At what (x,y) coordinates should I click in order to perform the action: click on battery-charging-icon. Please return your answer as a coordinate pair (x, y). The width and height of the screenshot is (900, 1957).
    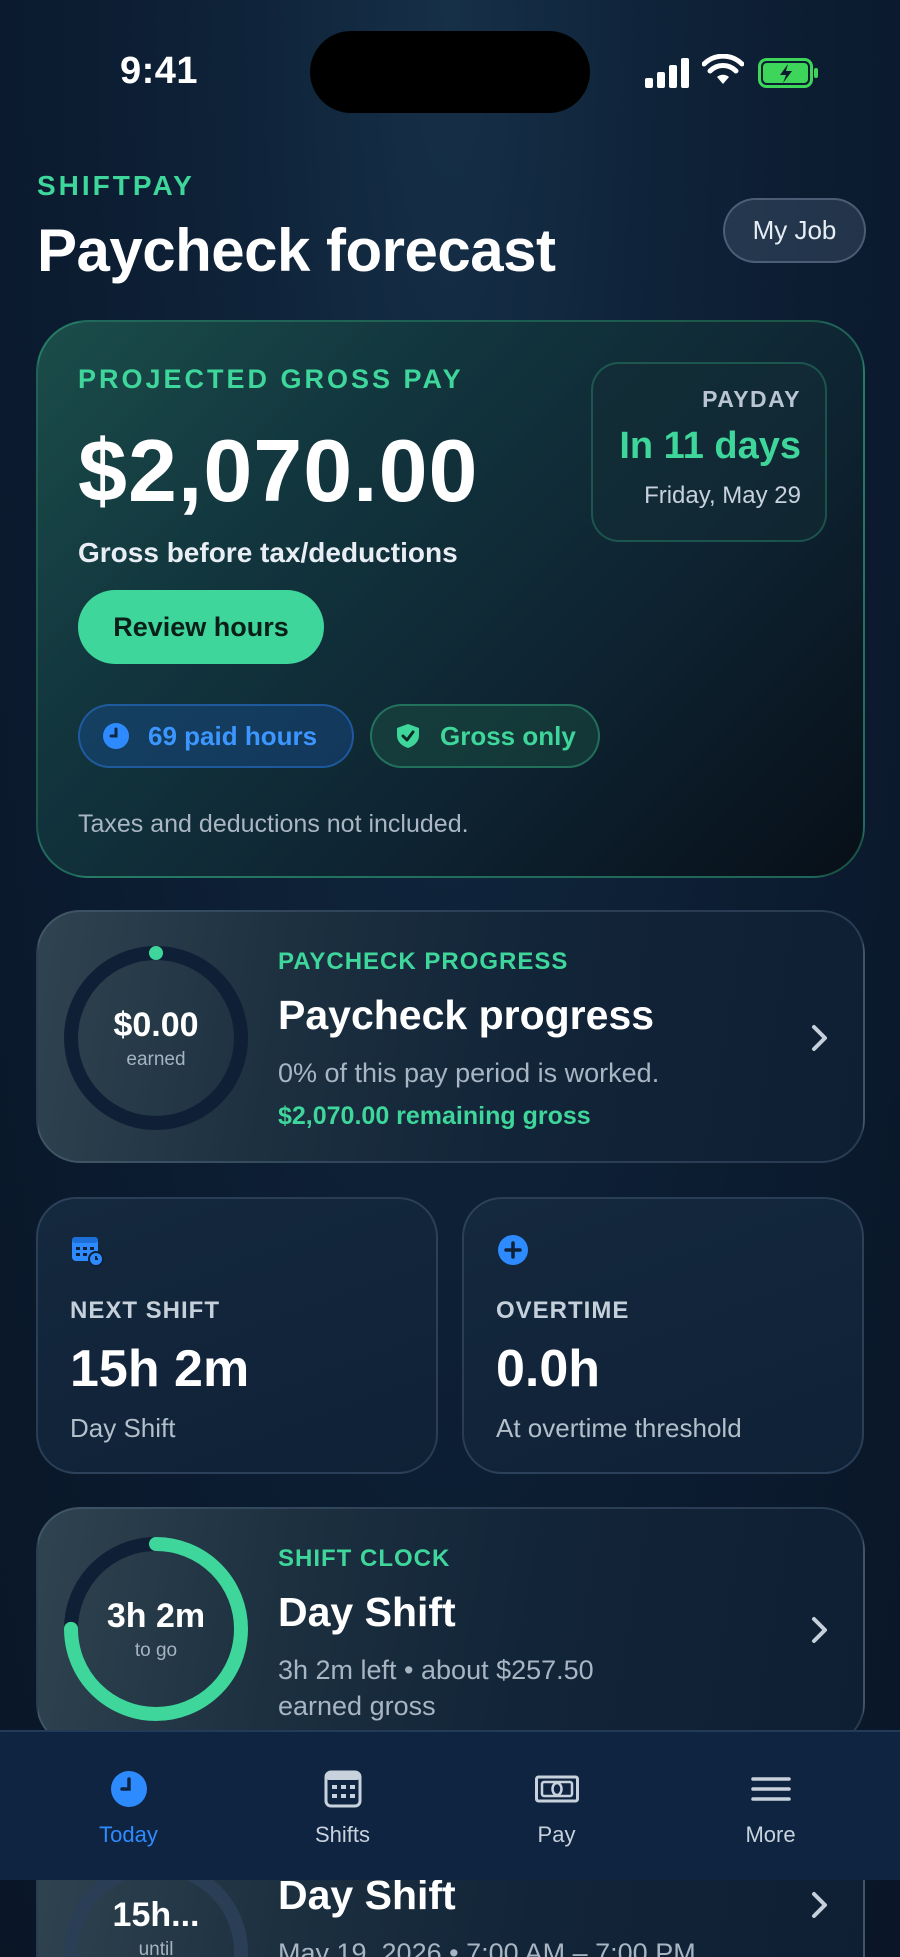
    Looking at the image, I should click on (788, 73).